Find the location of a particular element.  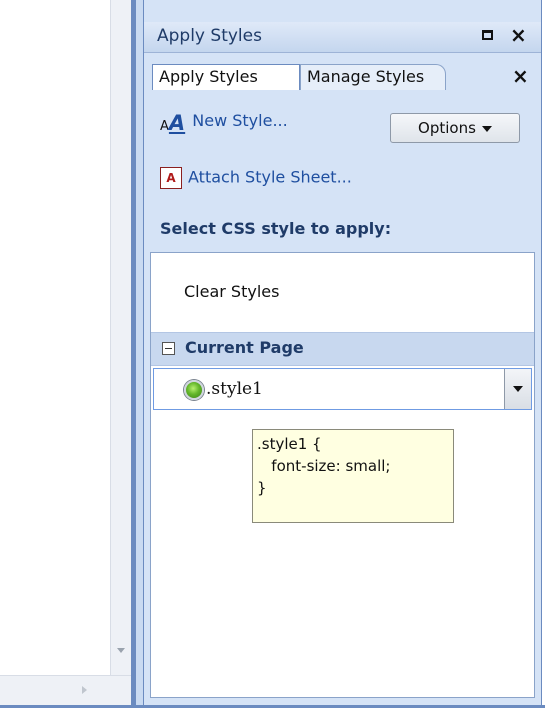

new-style-icon: AA is located at coordinates (173, 123).